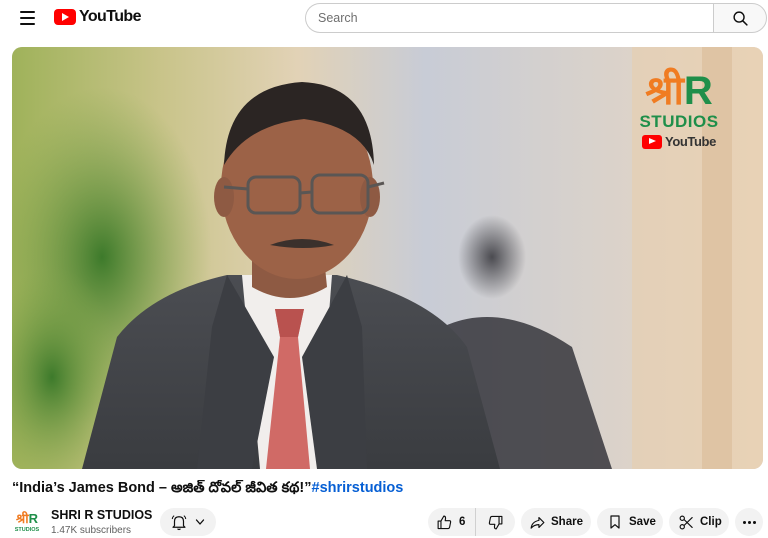 Image resolution: width=768 pixels, height=538 pixels. What do you see at coordinates (110, 16) in the screenshot?
I see `logo-text: YouTube` at bounding box center [110, 16].